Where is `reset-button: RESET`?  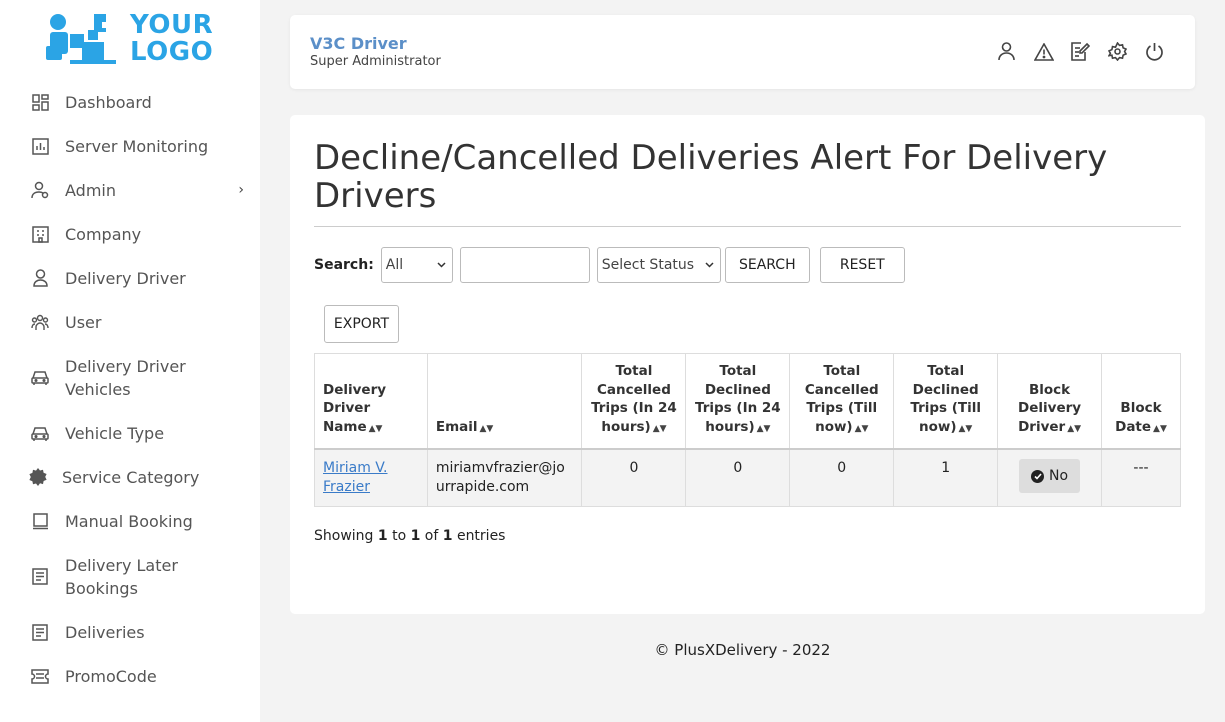
reset-button: RESET is located at coordinates (862, 265).